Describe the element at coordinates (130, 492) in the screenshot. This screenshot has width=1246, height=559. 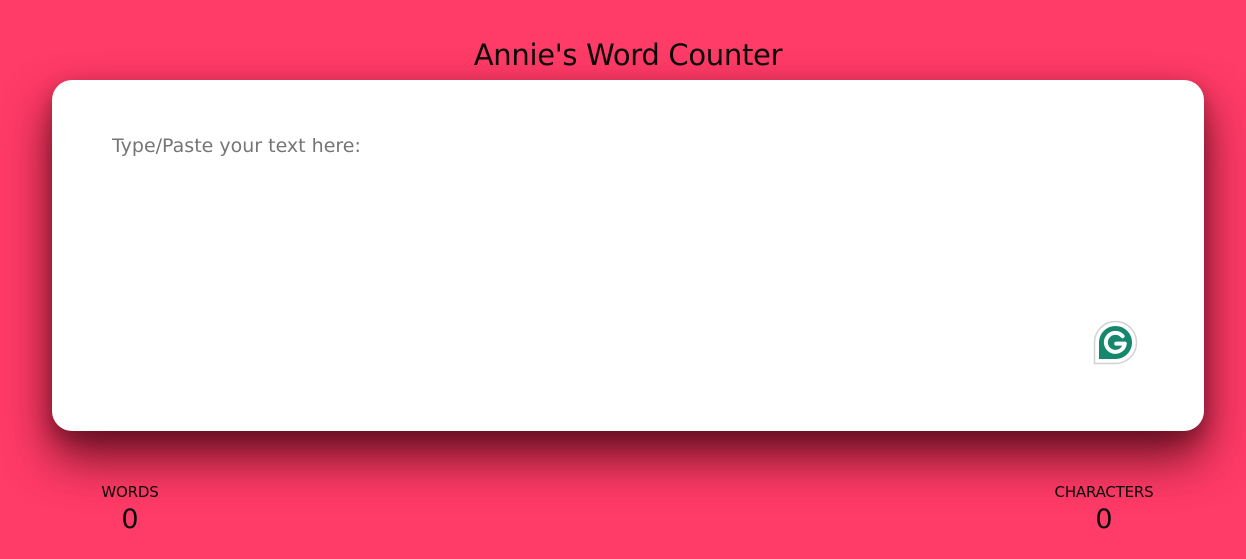
I see `words-label: WORDS` at that location.